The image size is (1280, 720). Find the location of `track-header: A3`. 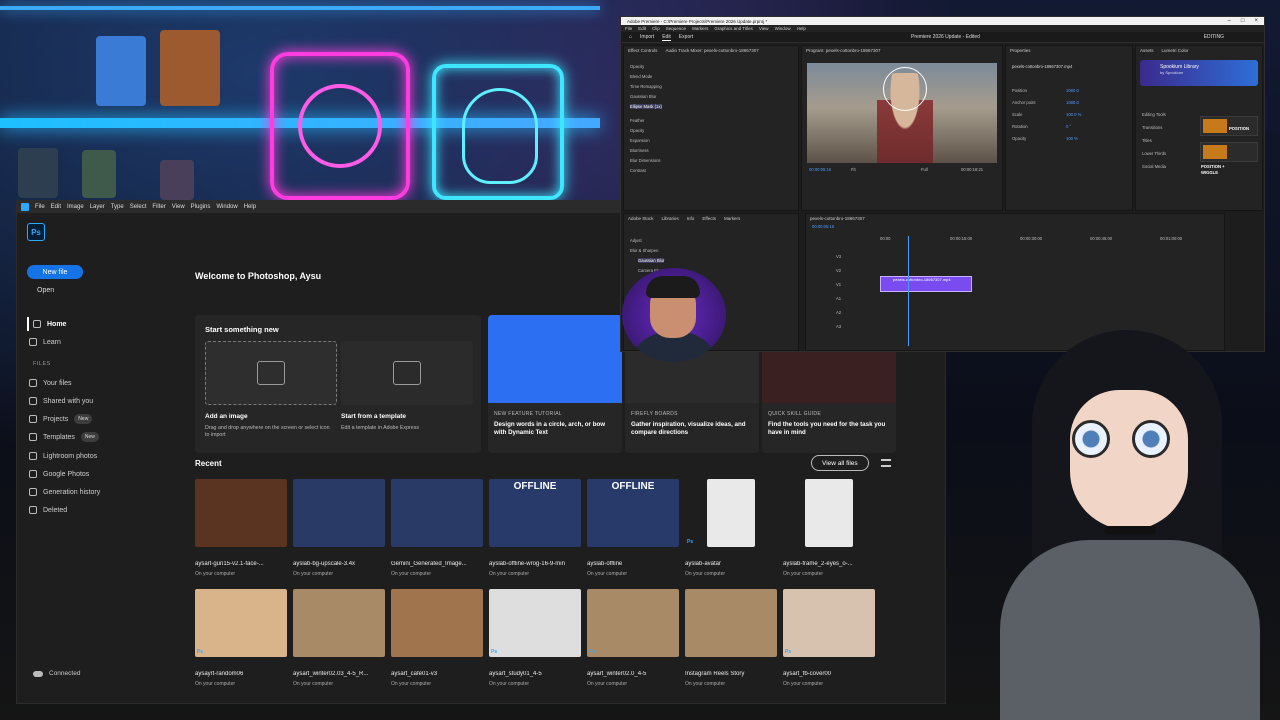

track-header: A3 is located at coordinates (838, 326).